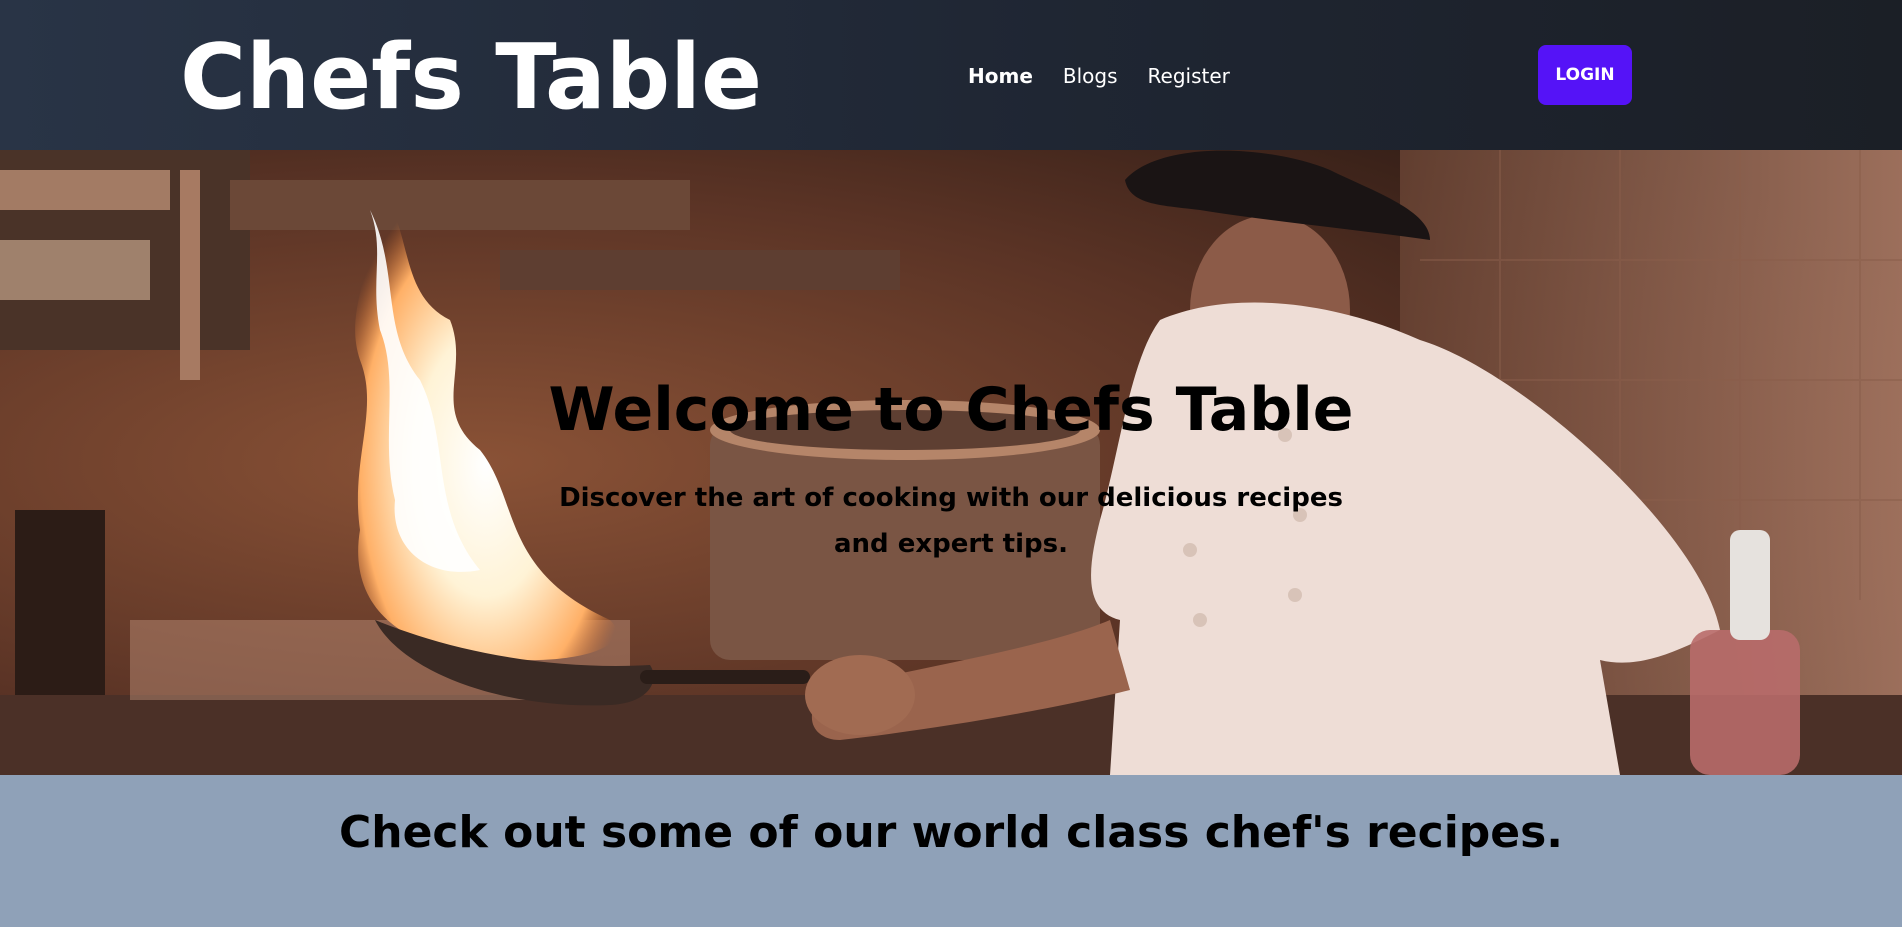  I want to click on site-brand: Chefs Table, so click(471, 78).